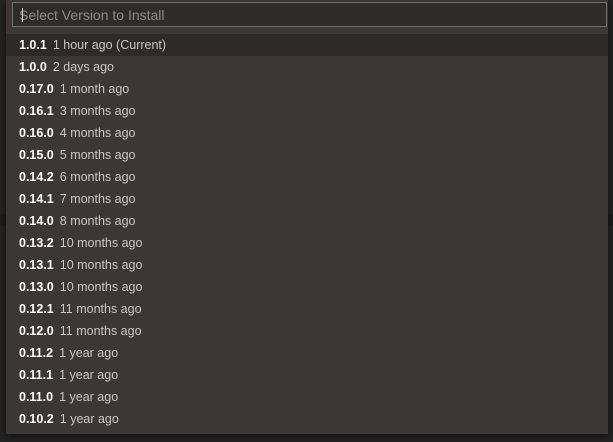 This screenshot has height=442, width=613. Describe the element at coordinates (36, 243) in the screenshot. I see `version-number: 0.13.2` at that location.